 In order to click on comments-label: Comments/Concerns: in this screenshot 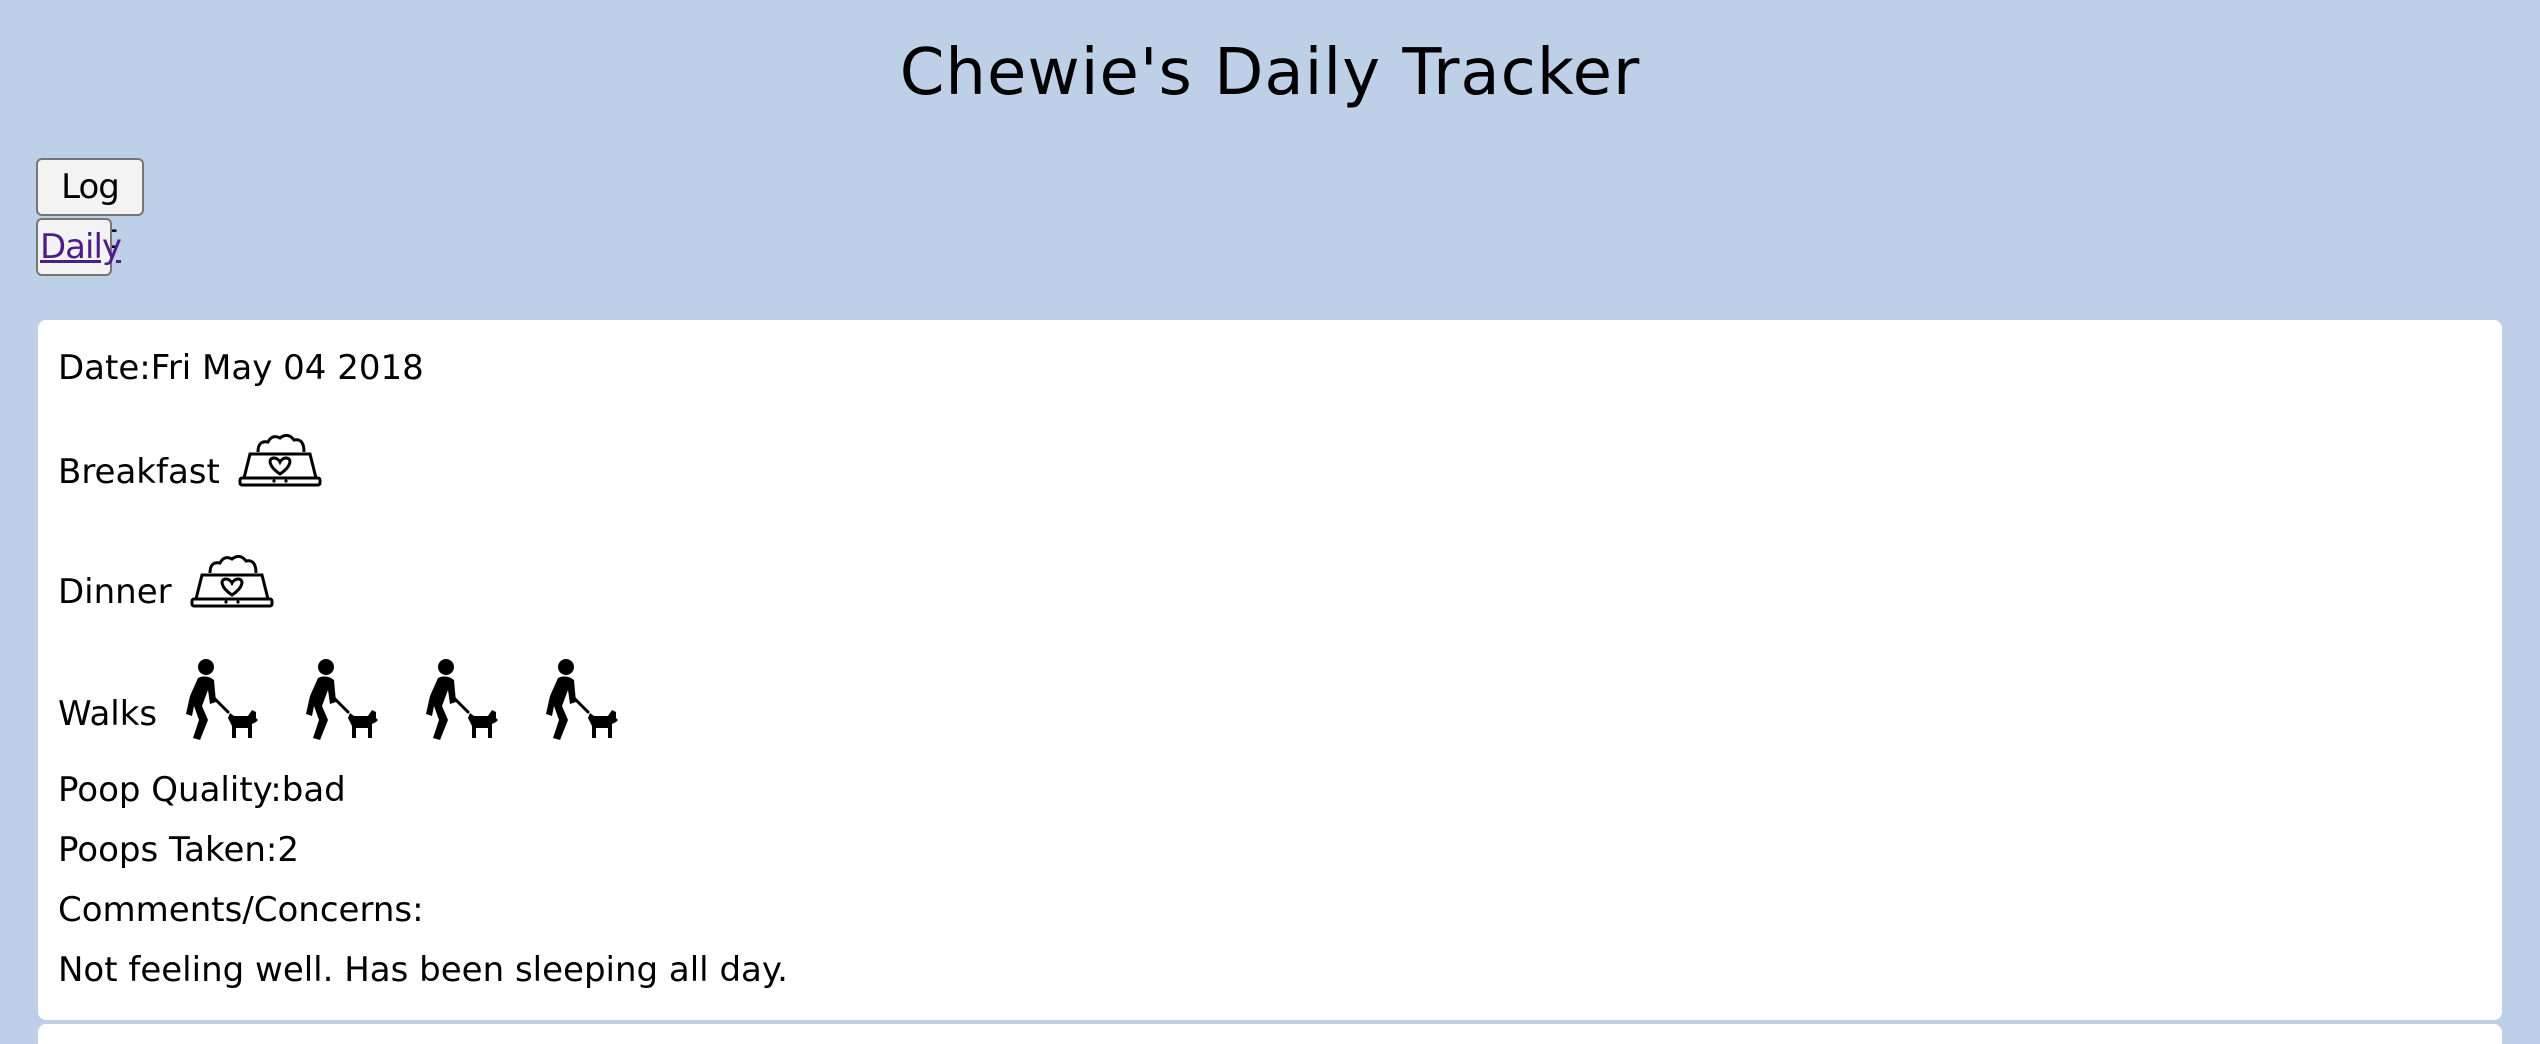, I will do `click(241, 910)`.